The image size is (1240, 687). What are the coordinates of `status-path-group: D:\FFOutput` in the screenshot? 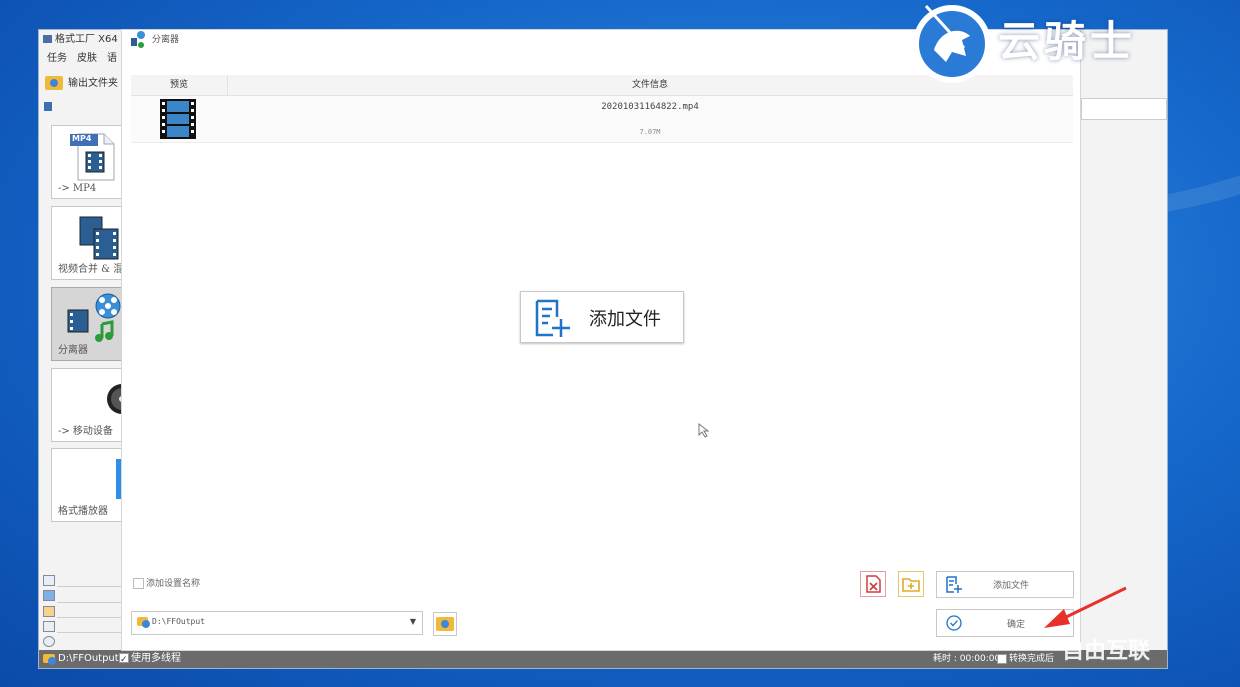 It's located at (81, 659).